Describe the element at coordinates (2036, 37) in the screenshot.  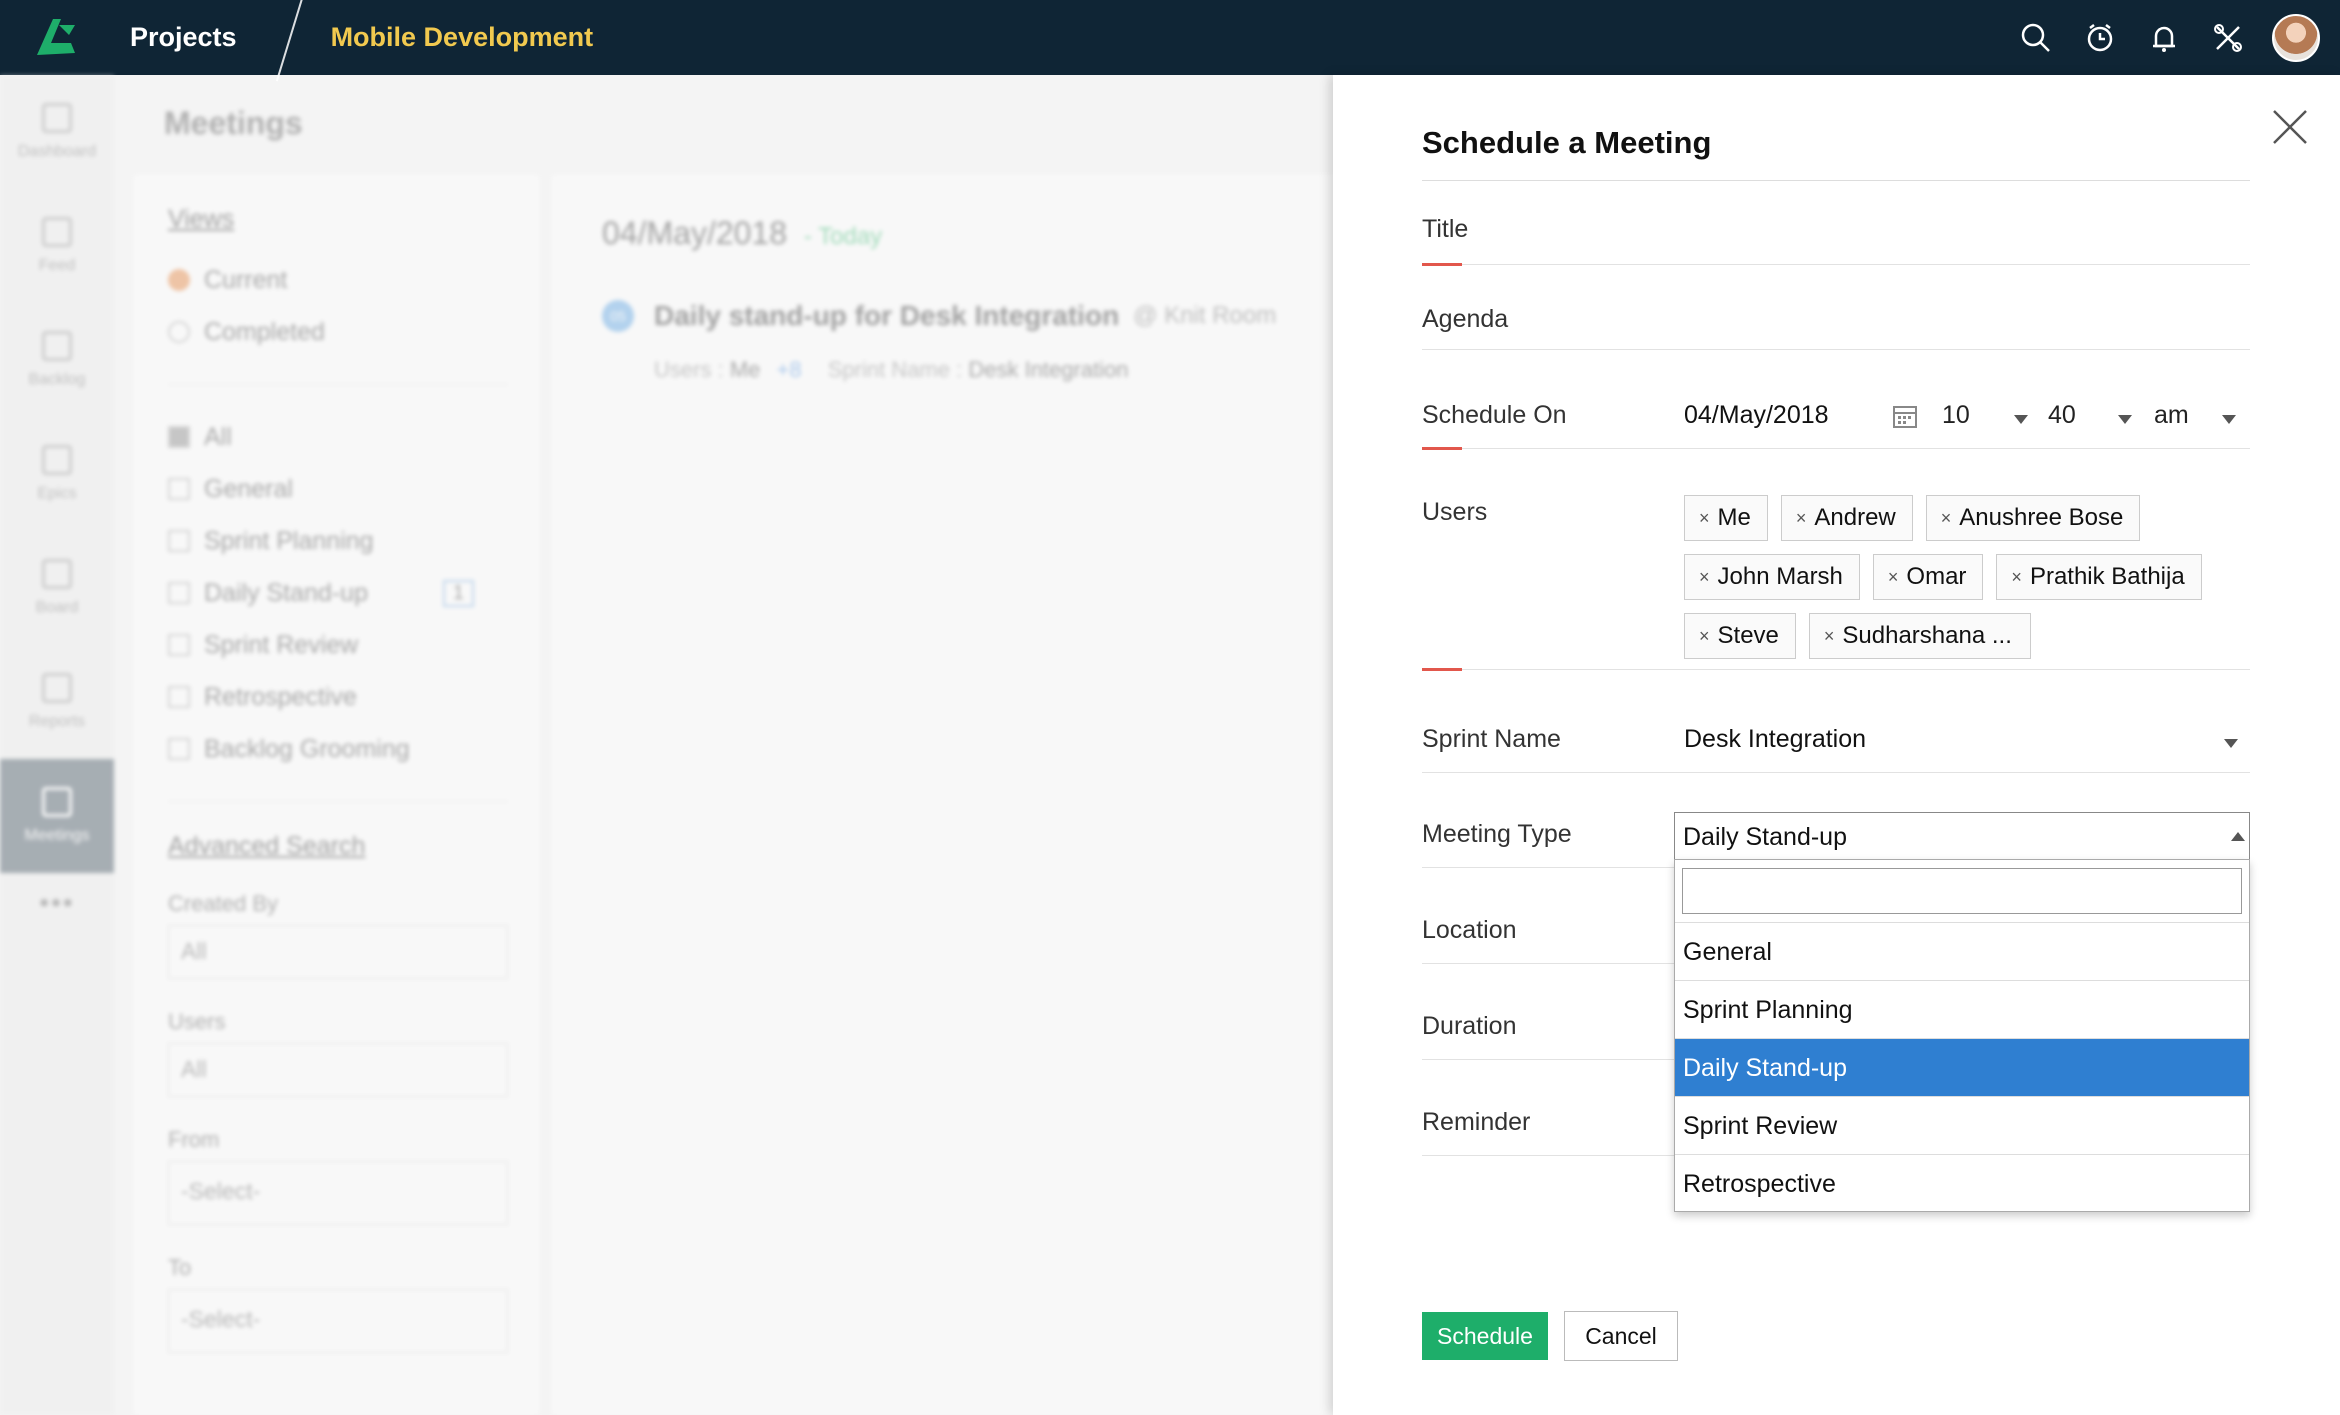
I see `search-icon` at that location.